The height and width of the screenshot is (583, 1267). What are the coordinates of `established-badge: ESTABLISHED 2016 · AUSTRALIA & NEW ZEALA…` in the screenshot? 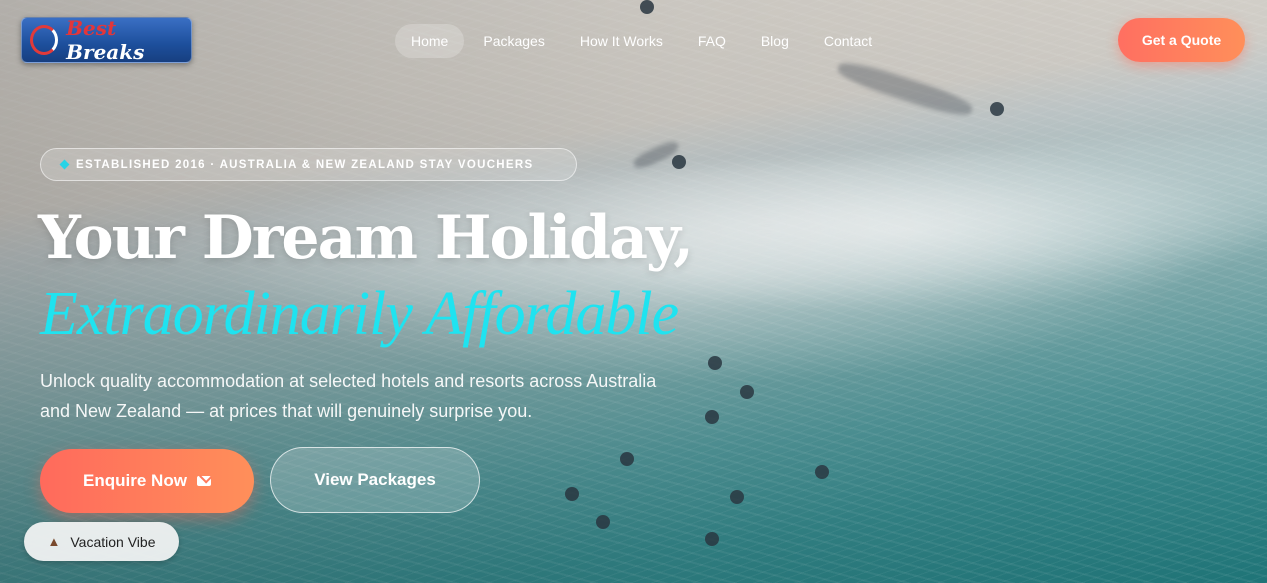 It's located at (308, 164).